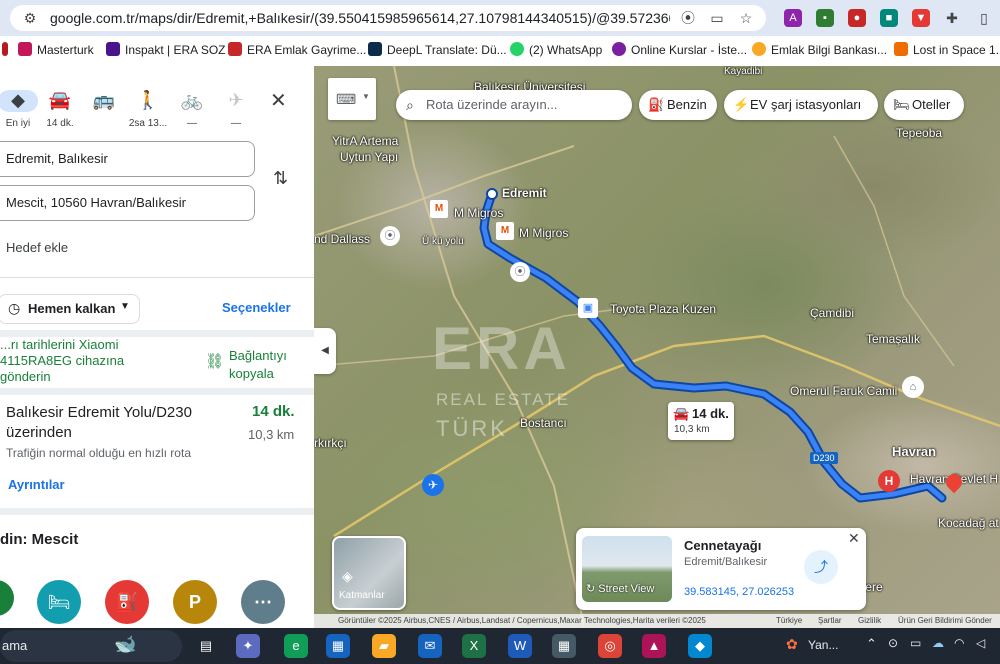  What do you see at coordinates (248, 646) in the screenshot?
I see `copilot-icon: ✦` at bounding box center [248, 646].